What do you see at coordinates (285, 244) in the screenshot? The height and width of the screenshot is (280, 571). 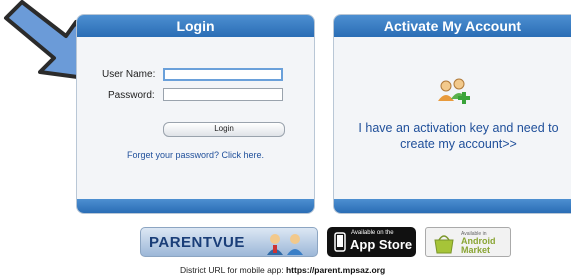 I see `parent-student-icon` at bounding box center [285, 244].